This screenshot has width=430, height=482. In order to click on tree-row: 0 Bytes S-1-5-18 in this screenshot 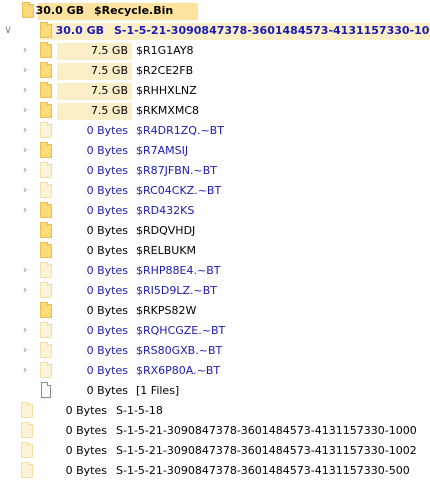, I will do `click(215, 410)`.